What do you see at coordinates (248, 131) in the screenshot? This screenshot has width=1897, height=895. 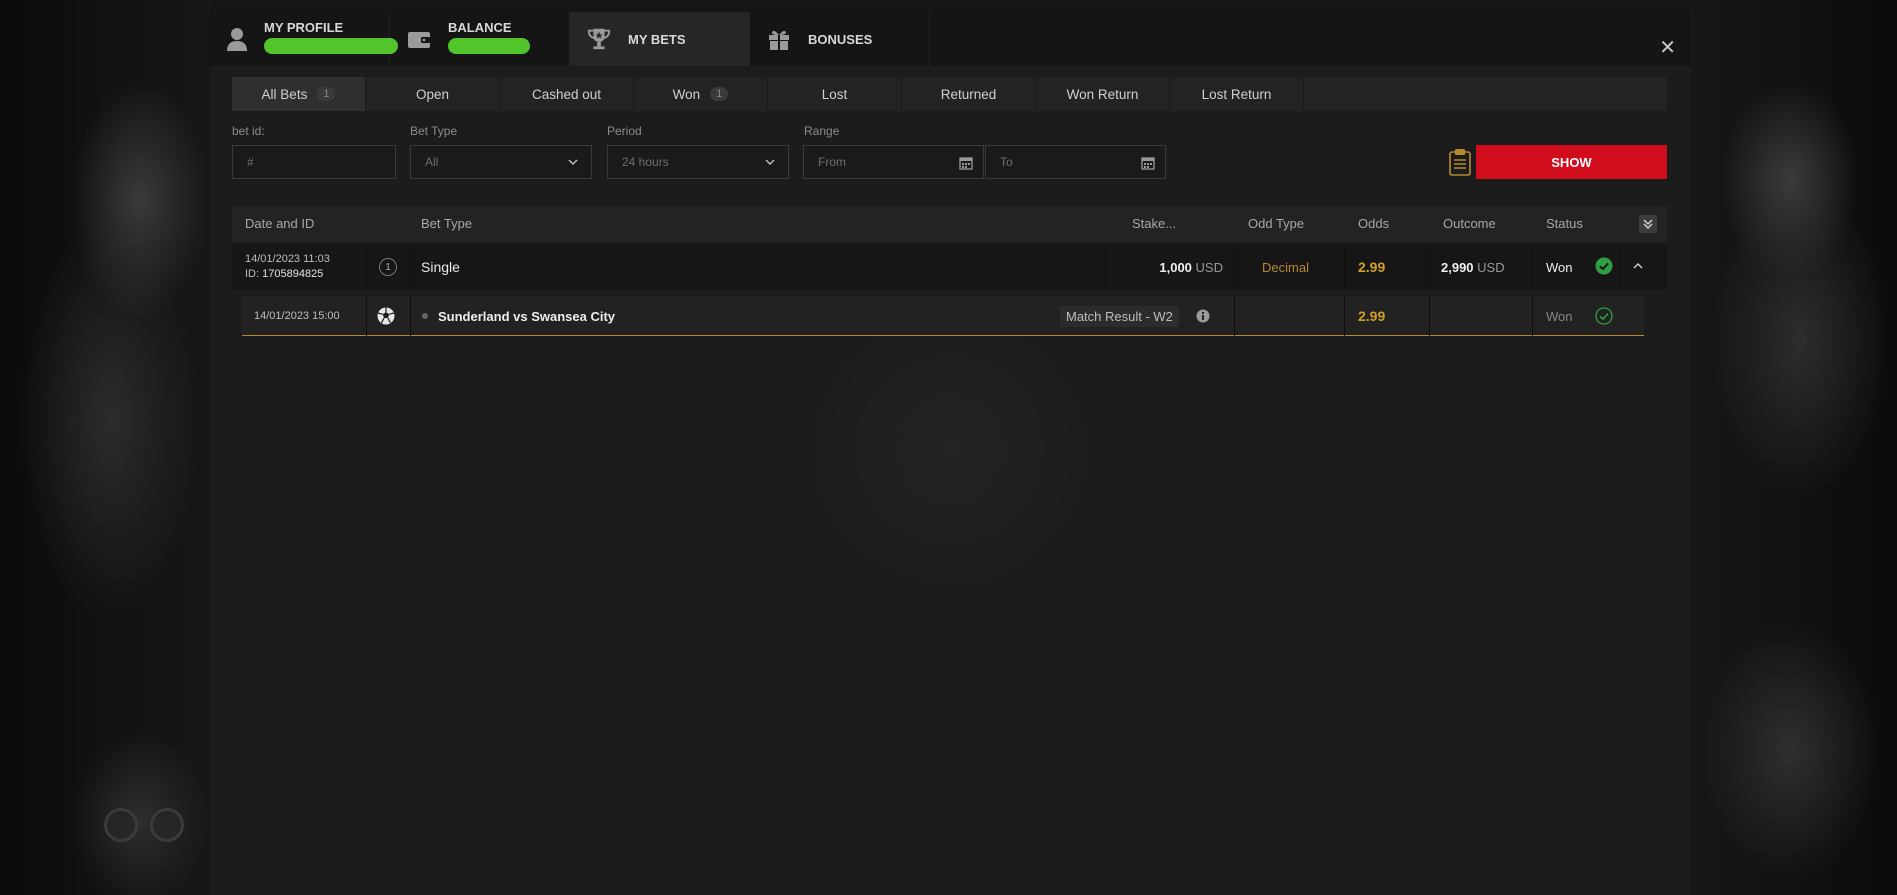 I see `bet-id-label: bet id:` at bounding box center [248, 131].